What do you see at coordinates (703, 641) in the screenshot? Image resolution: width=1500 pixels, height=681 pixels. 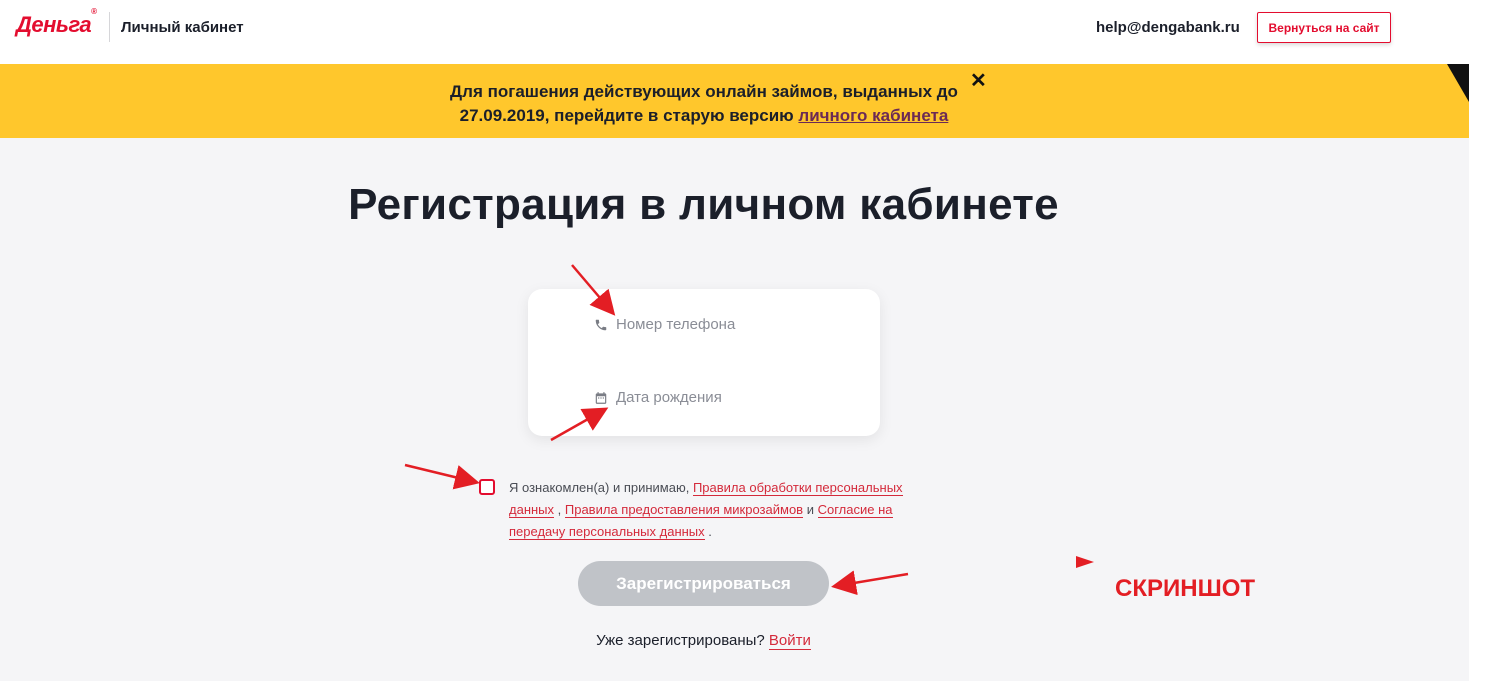 I see `login-line: Уже зарегистрированы? Войти` at bounding box center [703, 641].